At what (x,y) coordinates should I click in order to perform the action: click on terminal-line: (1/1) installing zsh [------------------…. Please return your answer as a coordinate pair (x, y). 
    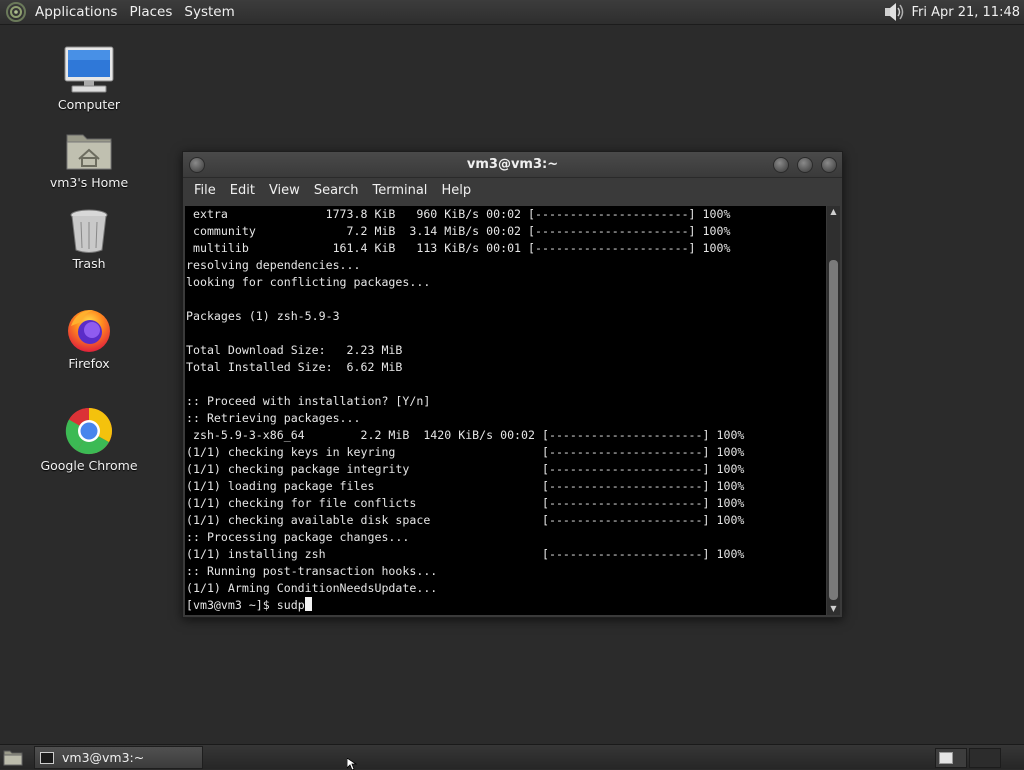
    Looking at the image, I should click on (465, 554).